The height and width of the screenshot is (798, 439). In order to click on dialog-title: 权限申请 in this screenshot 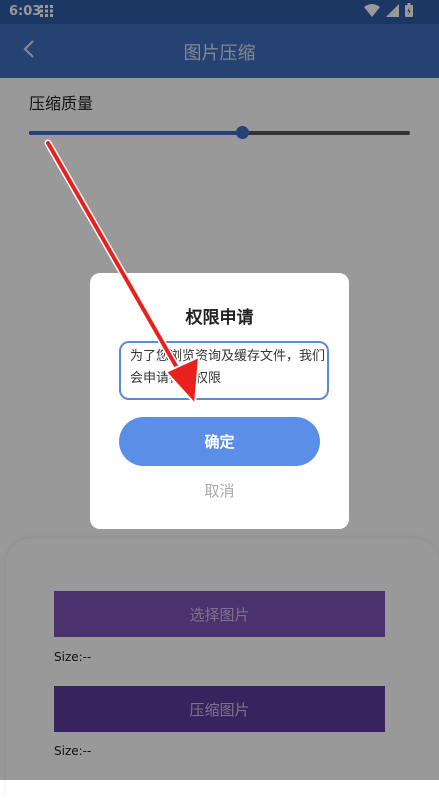, I will do `click(219, 318)`.